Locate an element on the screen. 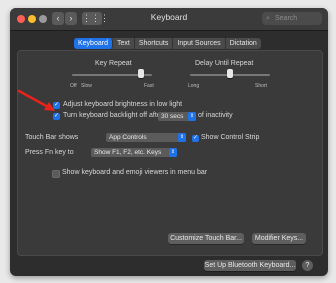 Image resolution: width=336 pixels, height=283 pixels. key-repeat-slider is located at coordinates (140, 73).